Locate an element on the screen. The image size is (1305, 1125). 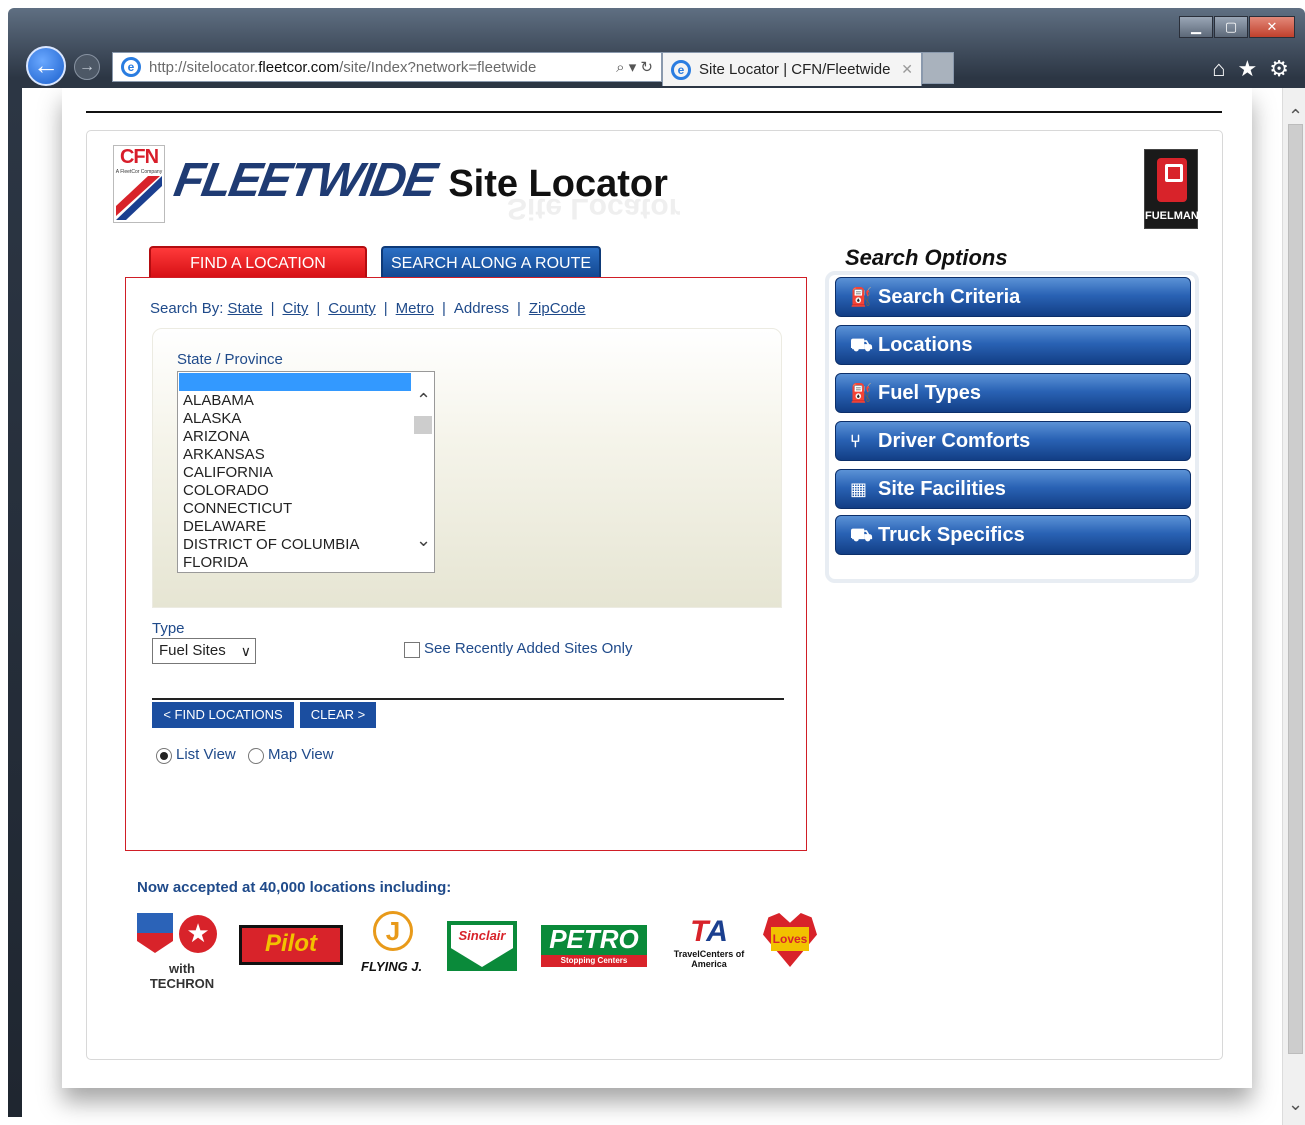
truck-specifics-button: ⛟ Truck Specifics is located at coordinates (1013, 535).